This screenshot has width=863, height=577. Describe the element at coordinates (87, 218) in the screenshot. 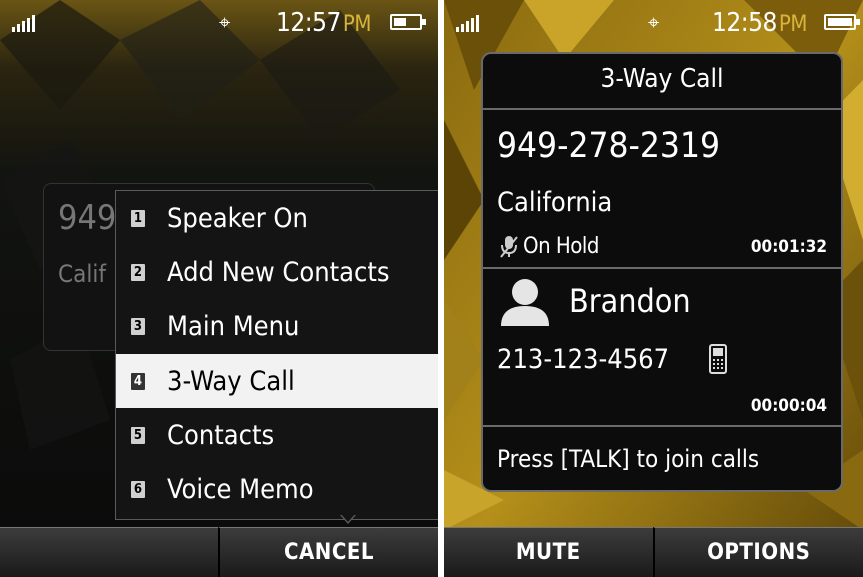

I see `call-number-fragment: 949` at that location.